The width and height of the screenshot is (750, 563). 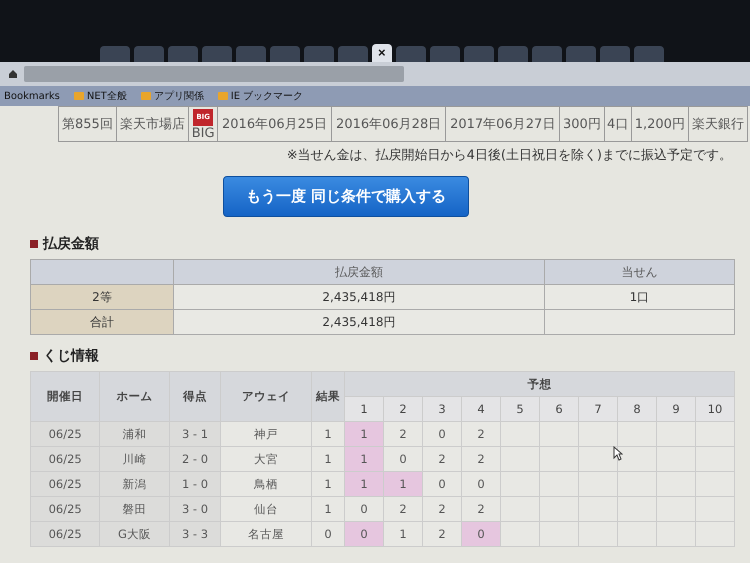 I want to click on column-header: 9, so click(x=676, y=409).